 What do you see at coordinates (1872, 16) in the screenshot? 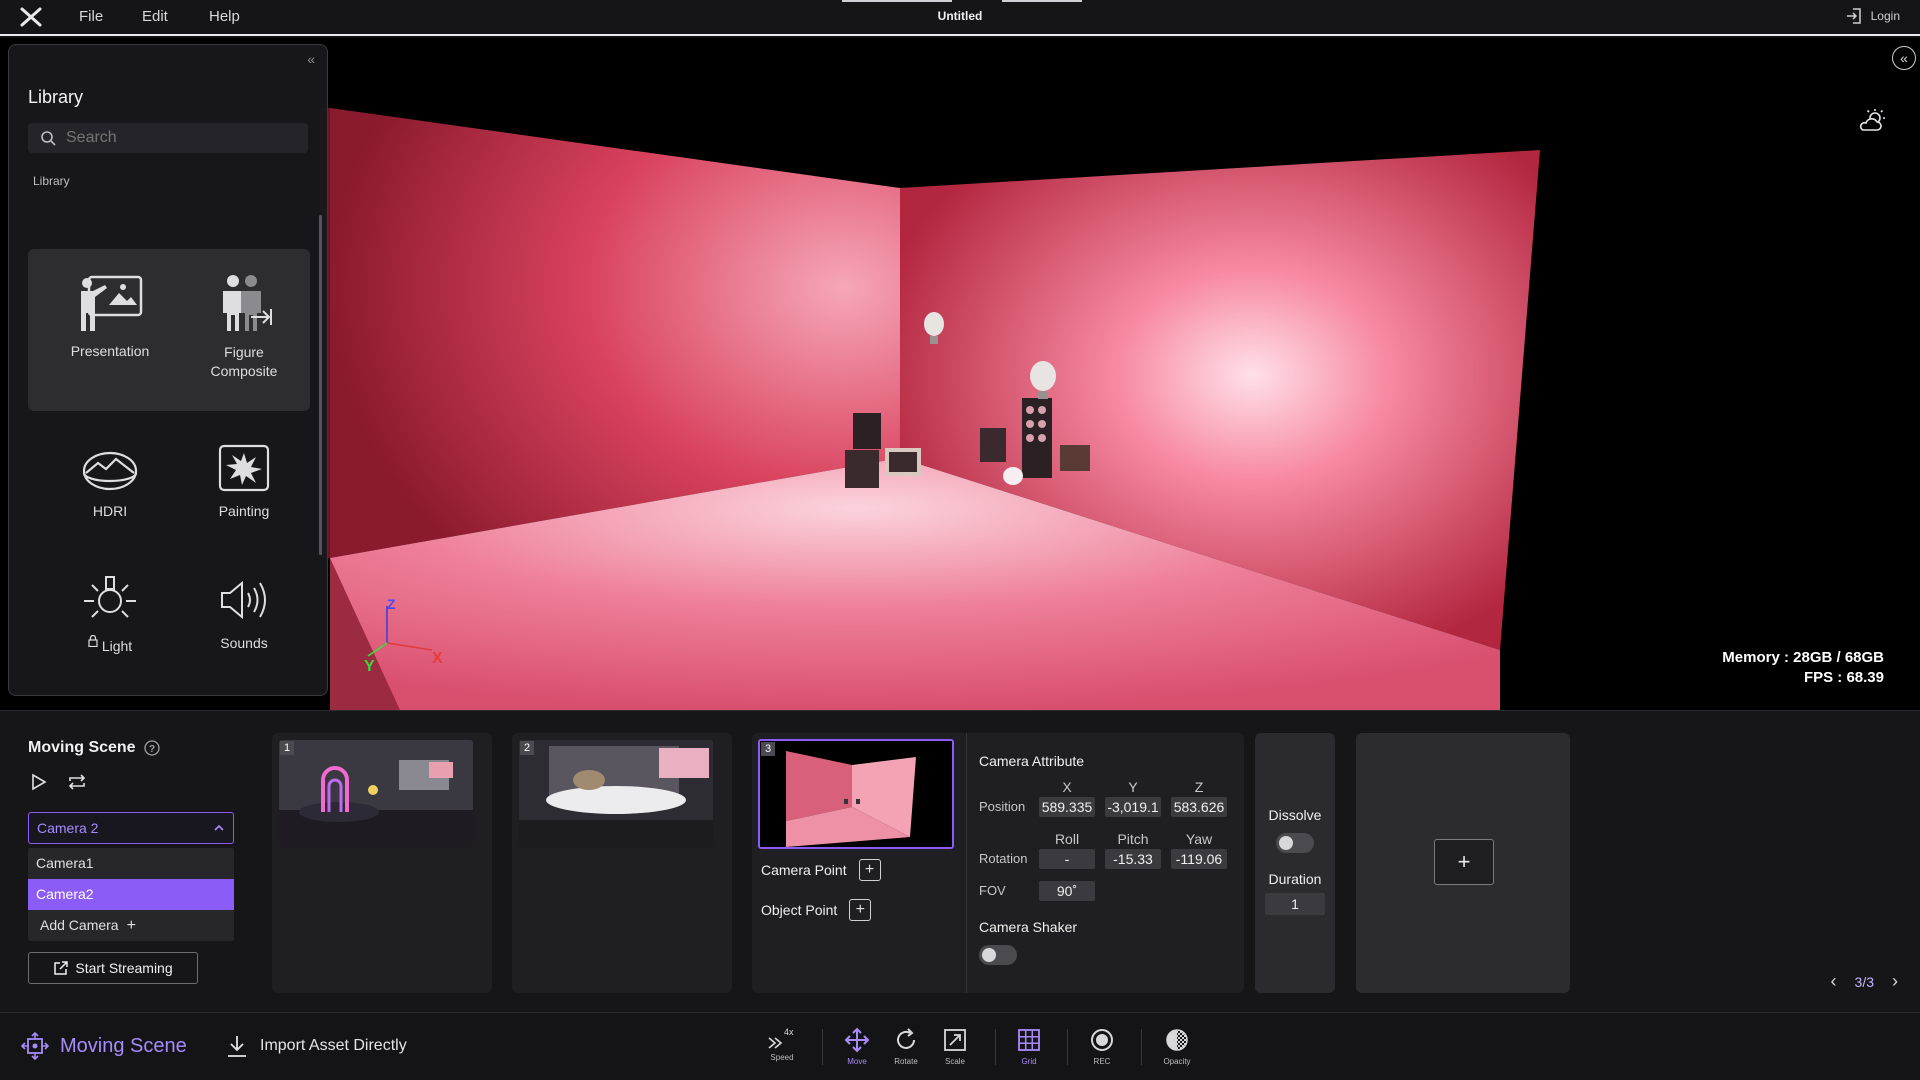
I see `login-button: Login` at bounding box center [1872, 16].